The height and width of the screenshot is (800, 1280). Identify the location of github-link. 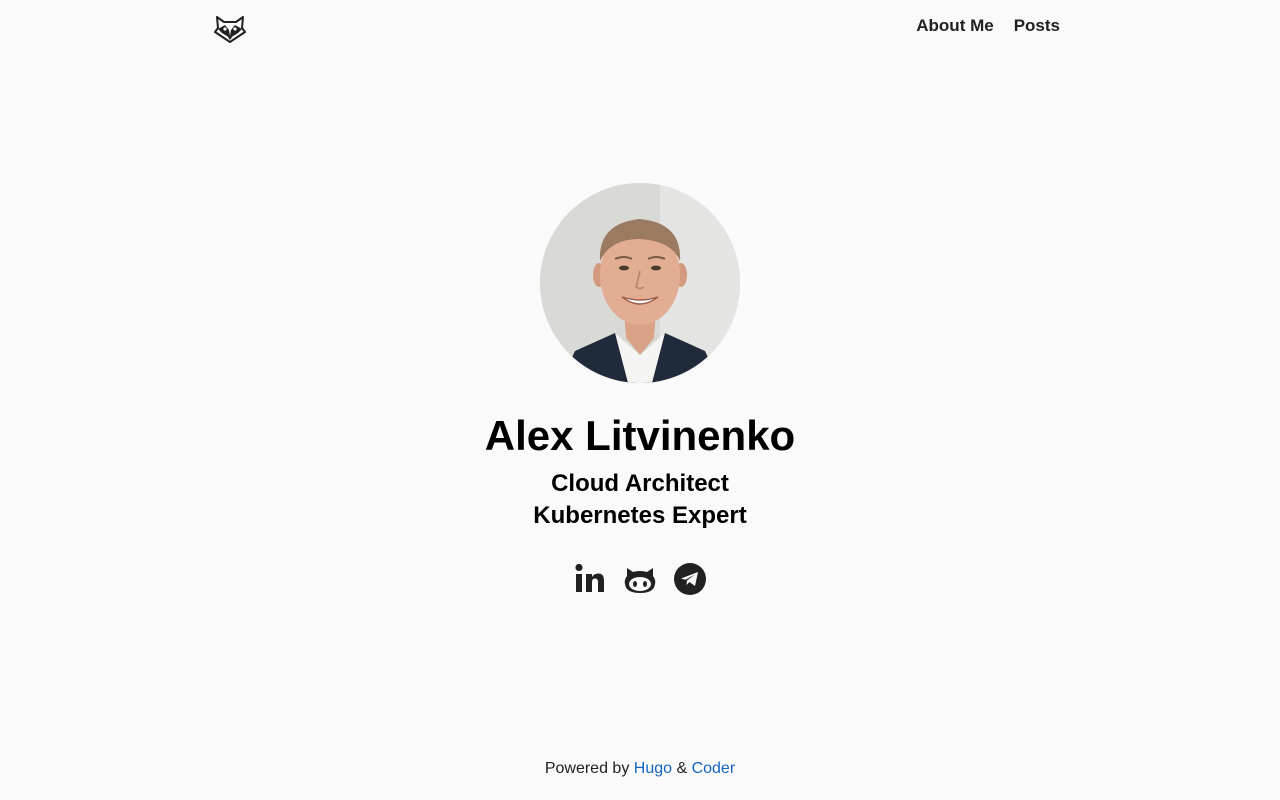
(640, 579).